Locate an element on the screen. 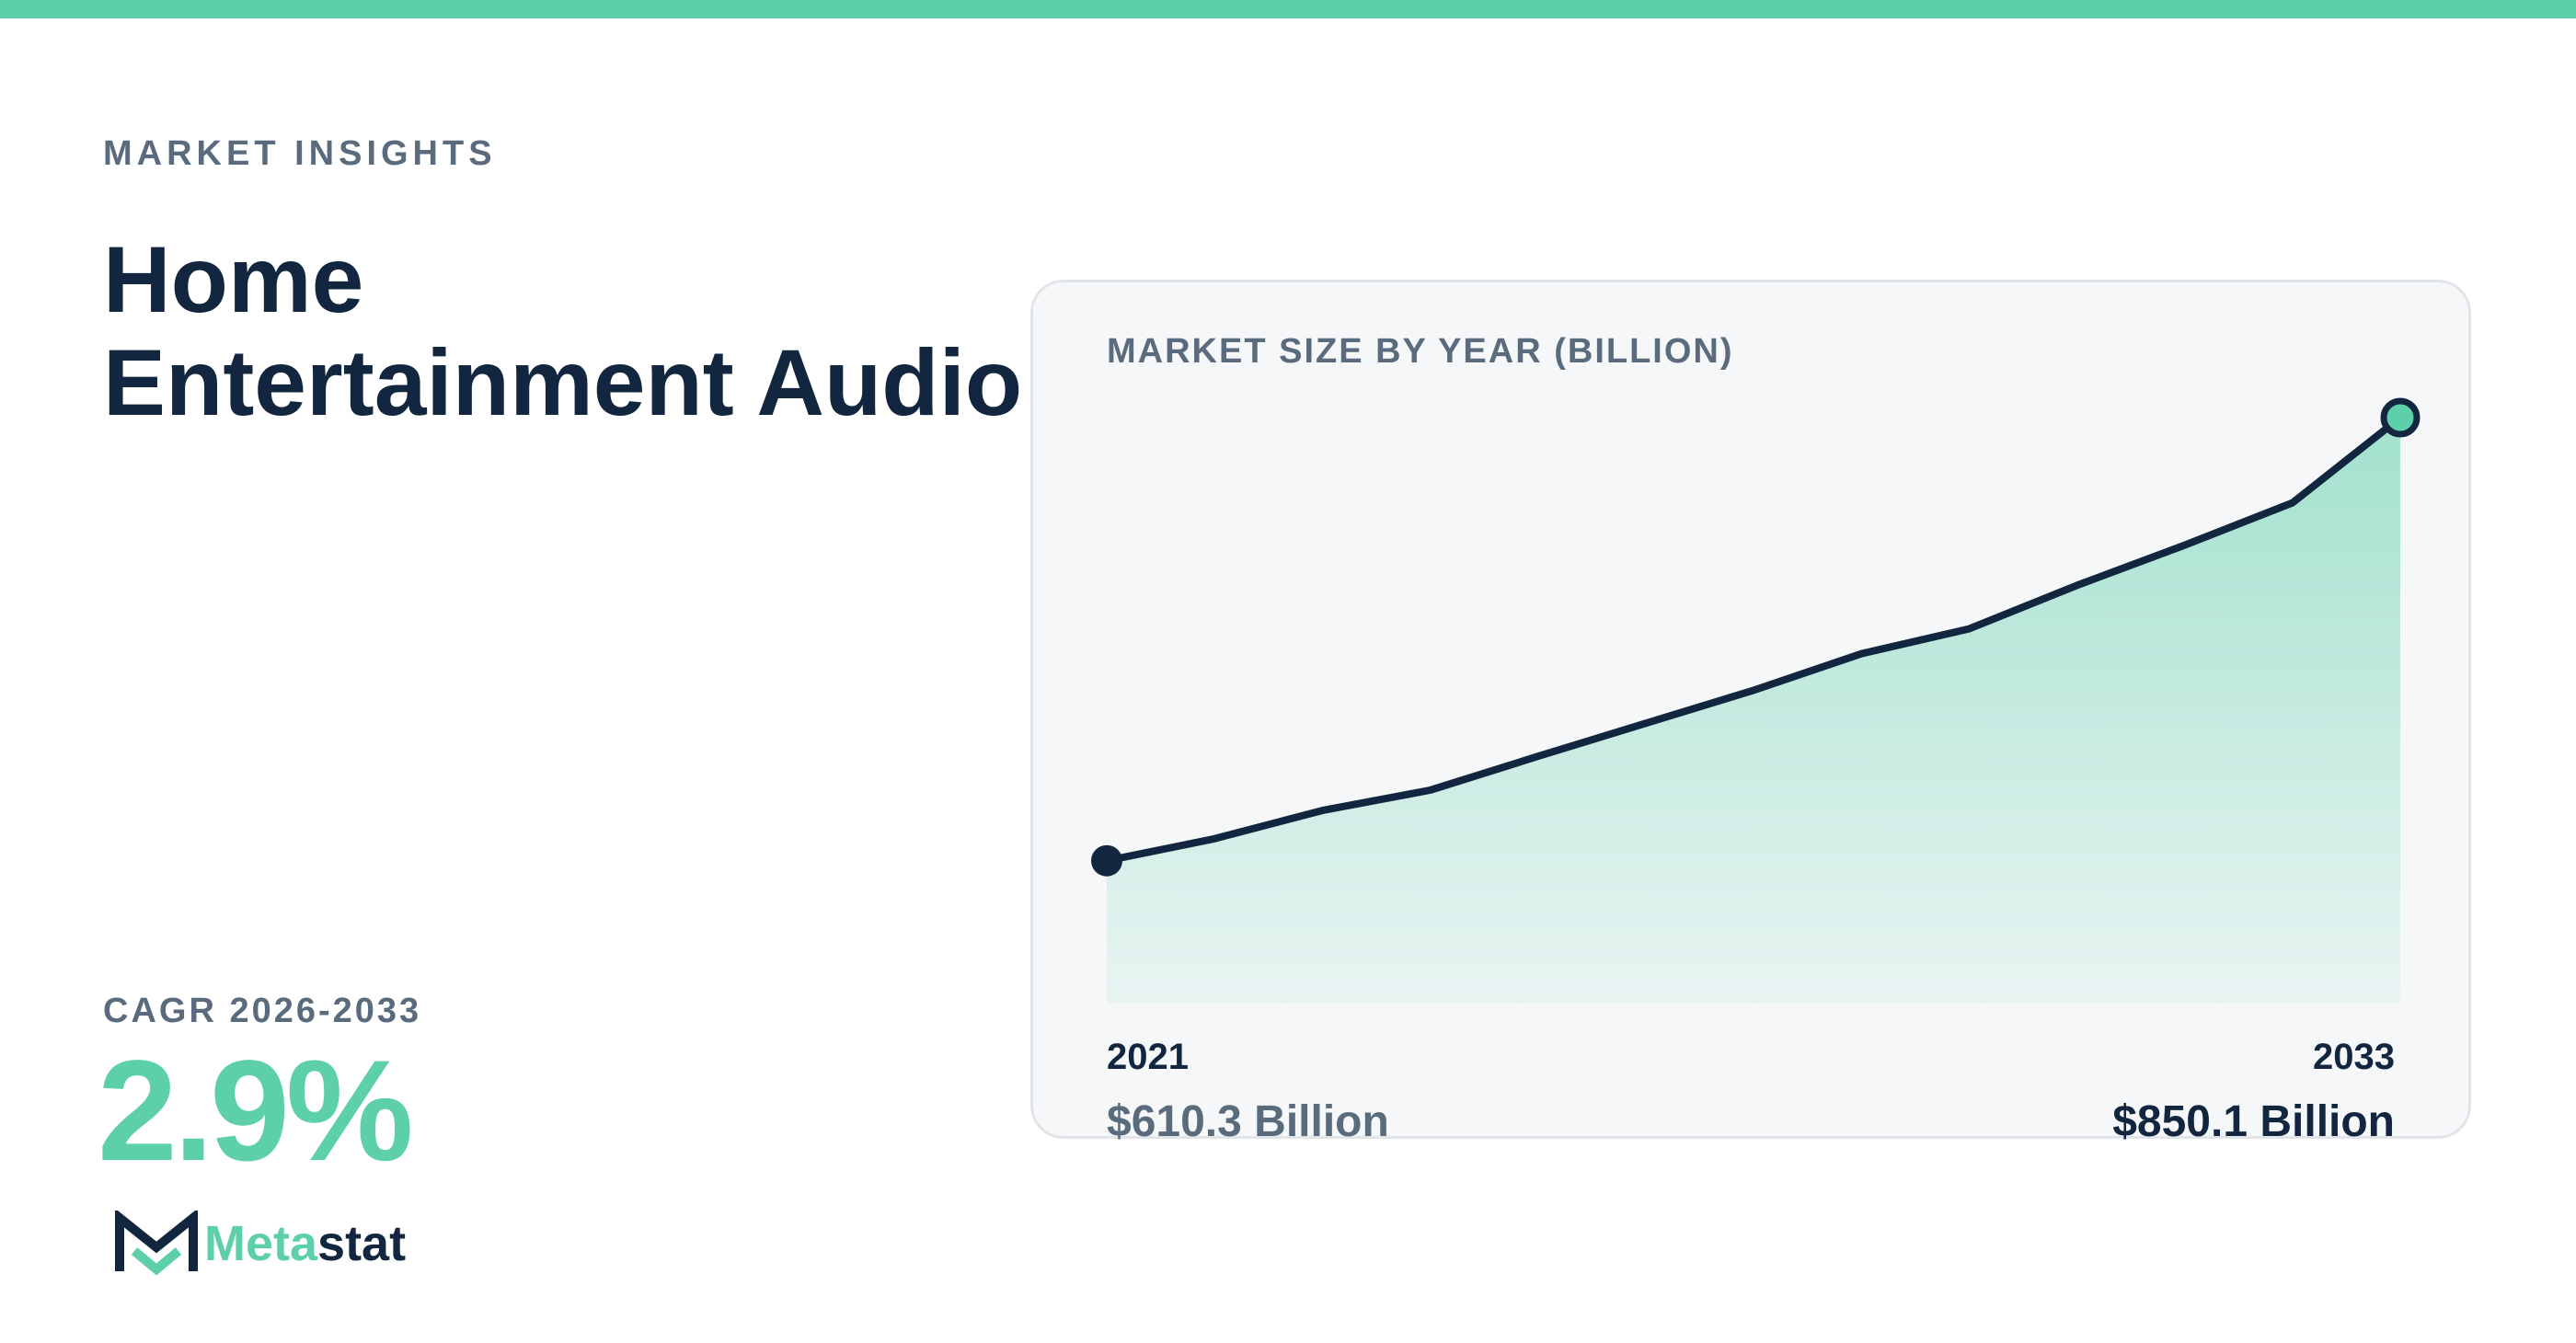  metastat-logo-icon is located at coordinates (156, 1243).